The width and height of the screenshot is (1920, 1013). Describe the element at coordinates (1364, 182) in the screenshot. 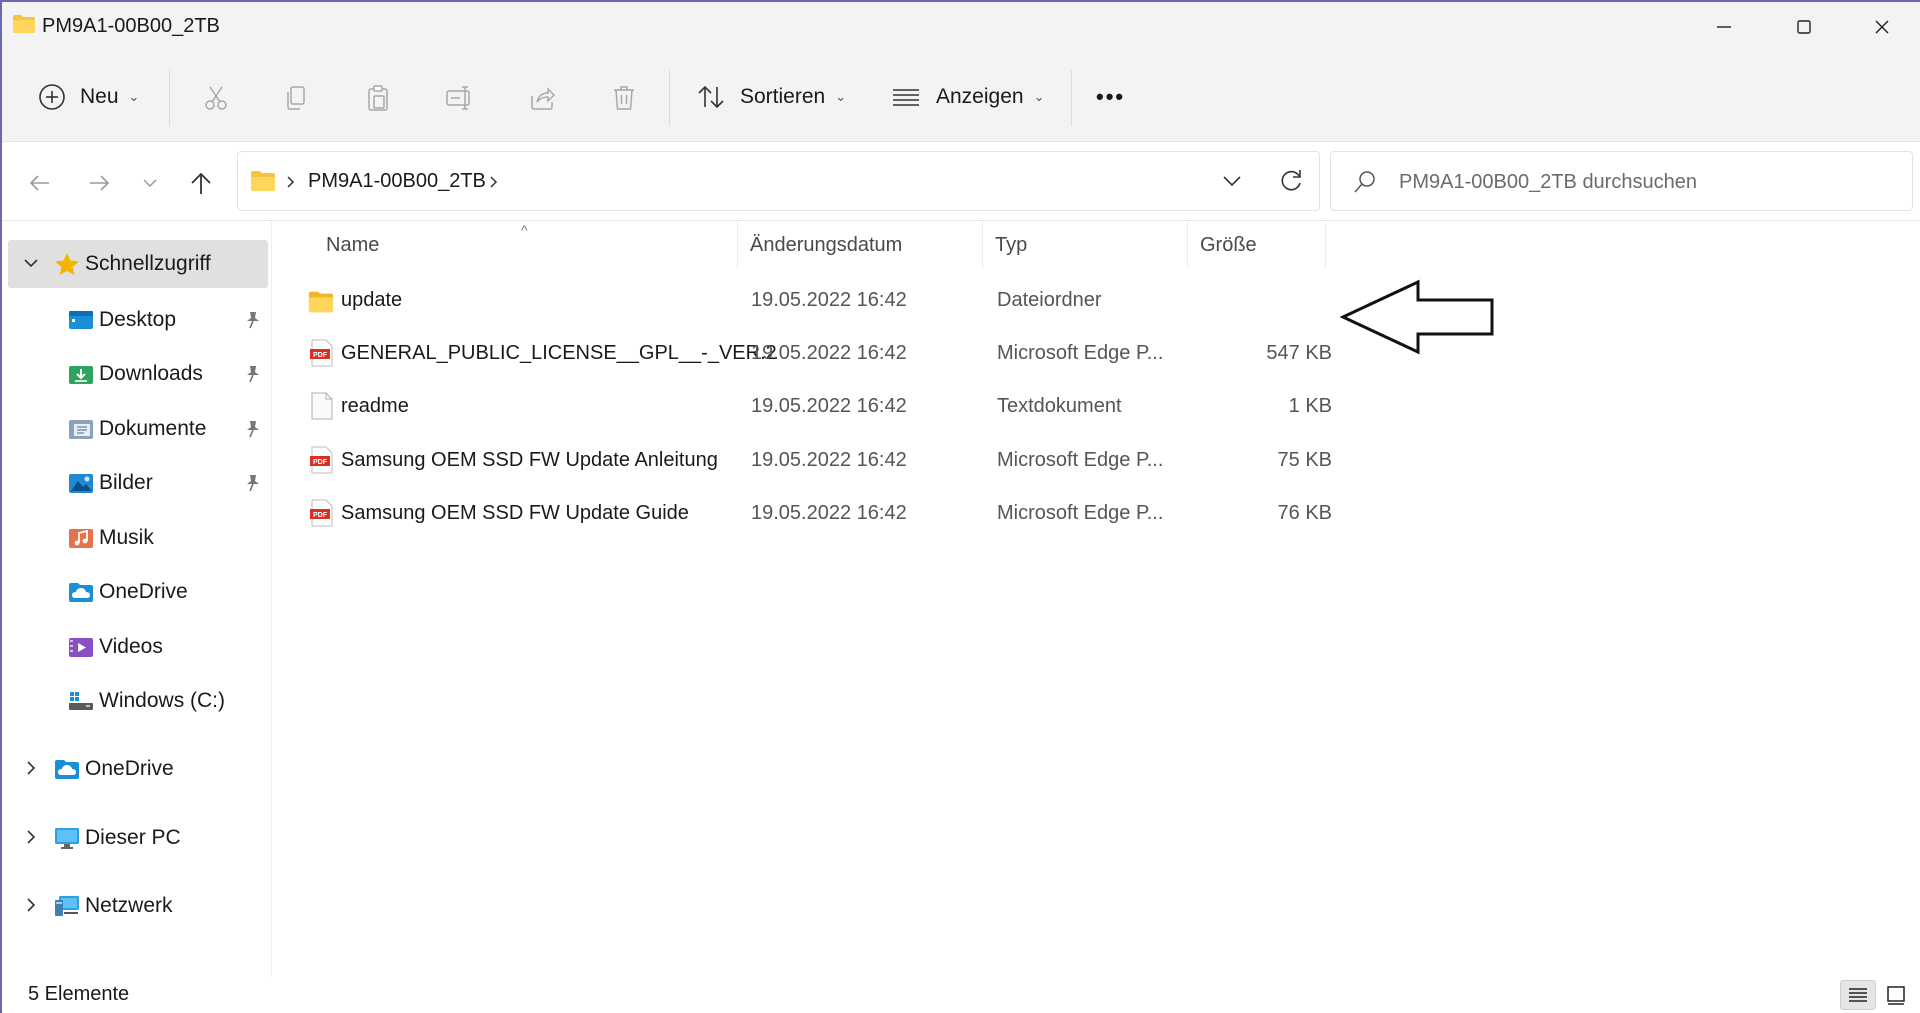

I see `search-icon` at that location.